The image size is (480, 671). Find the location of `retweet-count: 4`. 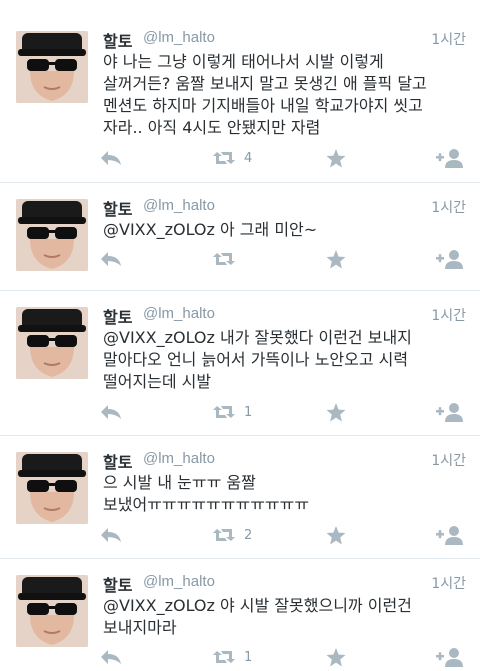

retweet-count: 4 is located at coordinates (248, 158).